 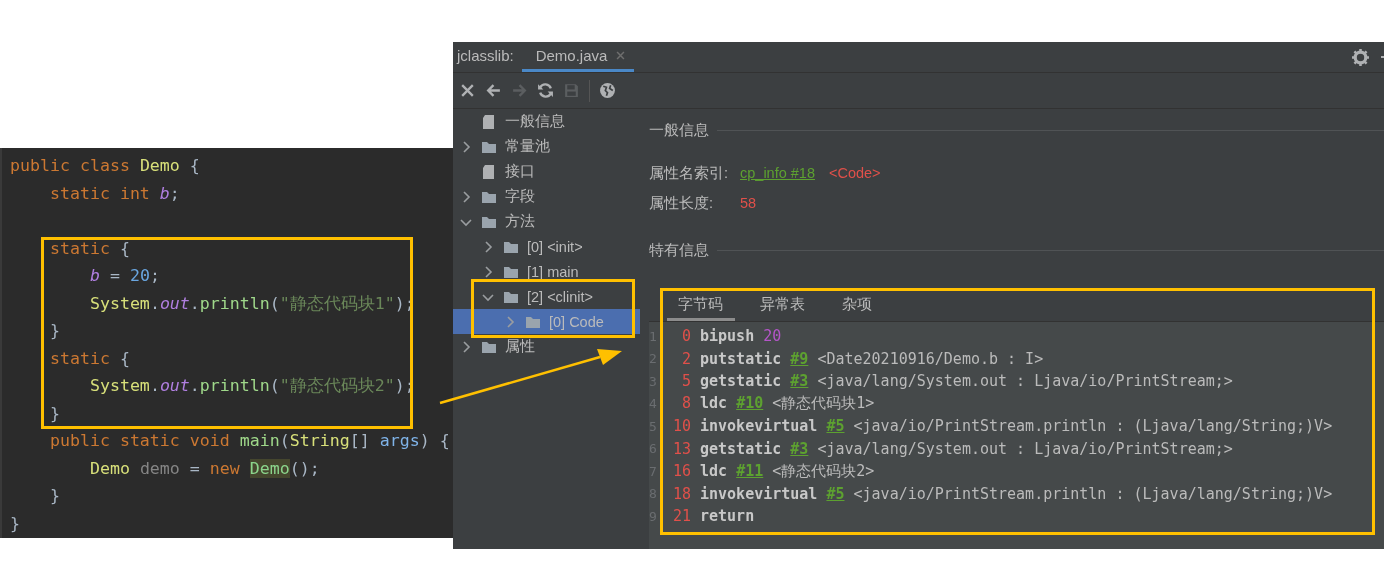 I want to click on code-line: public static void main(String[] args) {, so click(x=249, y=441).